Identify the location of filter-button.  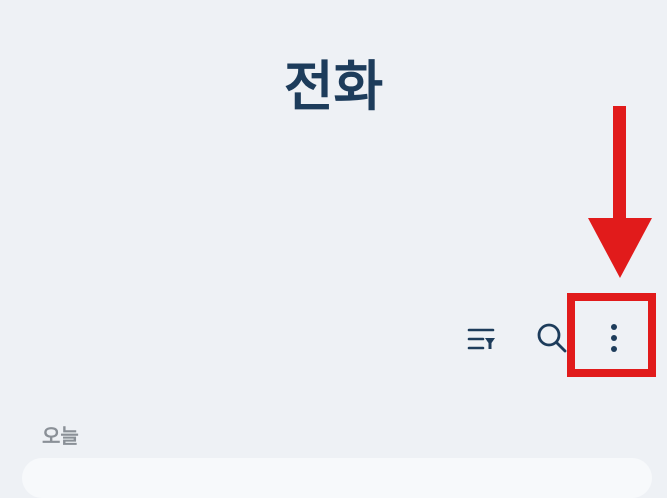
(482, 342).